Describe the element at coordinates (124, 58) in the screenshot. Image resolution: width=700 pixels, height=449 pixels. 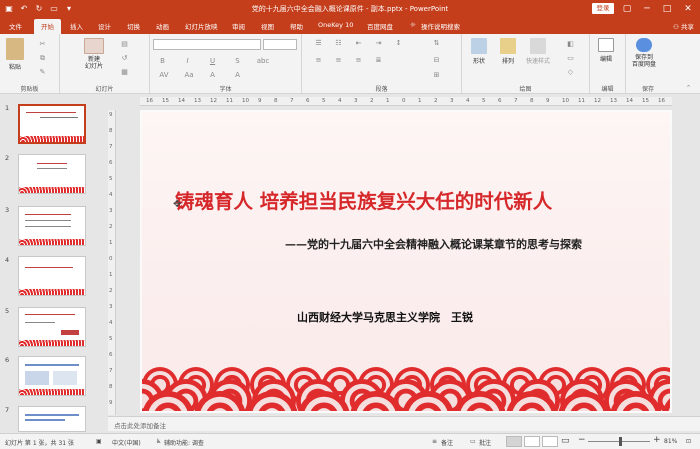
I see `reset-icon: ↺` at that location.